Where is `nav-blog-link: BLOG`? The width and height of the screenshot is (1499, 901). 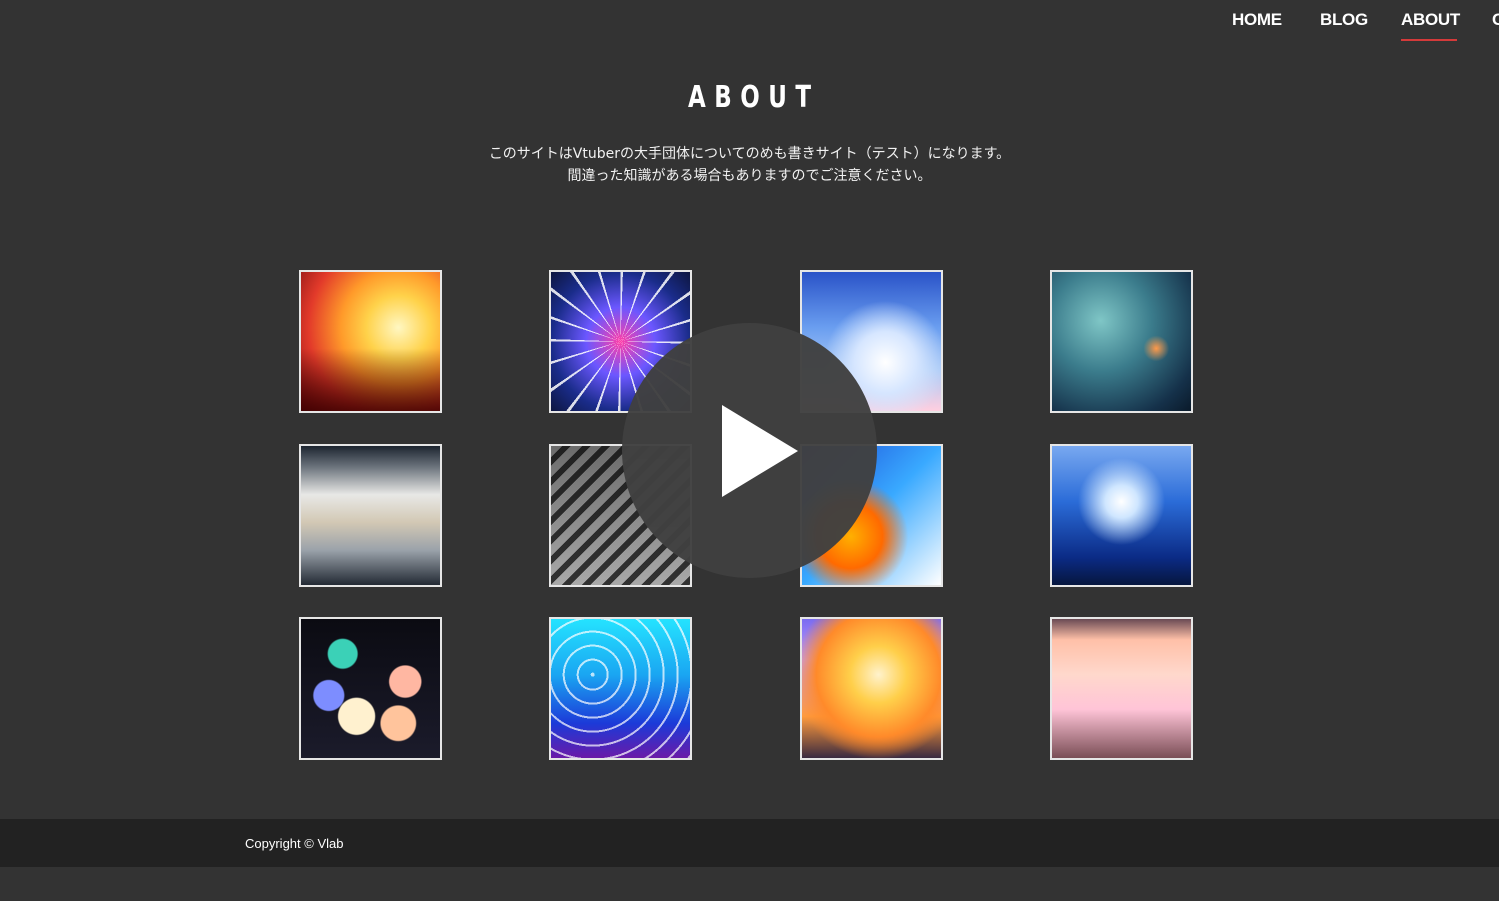
nav-blog-link: BLOG is located at coordinates (1344, 20).